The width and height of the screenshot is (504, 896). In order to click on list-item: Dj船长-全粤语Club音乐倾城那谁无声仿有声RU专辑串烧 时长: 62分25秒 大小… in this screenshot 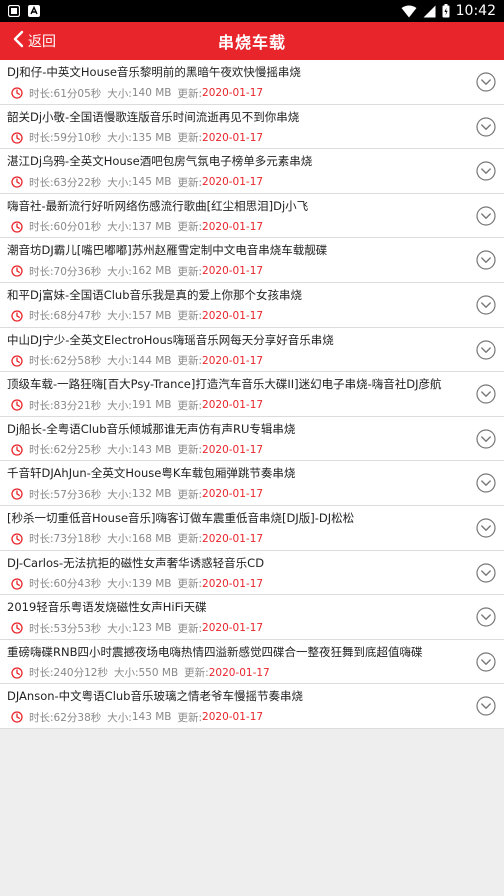, I will do `click(252, 439)`.